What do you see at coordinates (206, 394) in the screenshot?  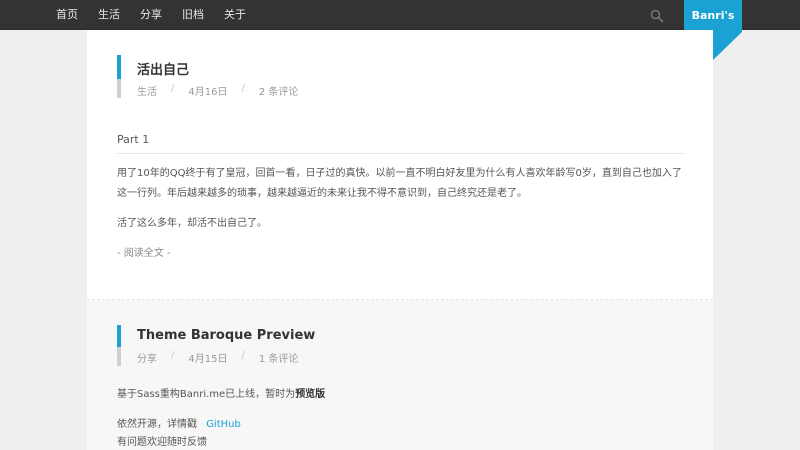 I see `paragraph-text: 基于Sass重构Banri.me已上线，暂时为` at bounding box center [206, 394].